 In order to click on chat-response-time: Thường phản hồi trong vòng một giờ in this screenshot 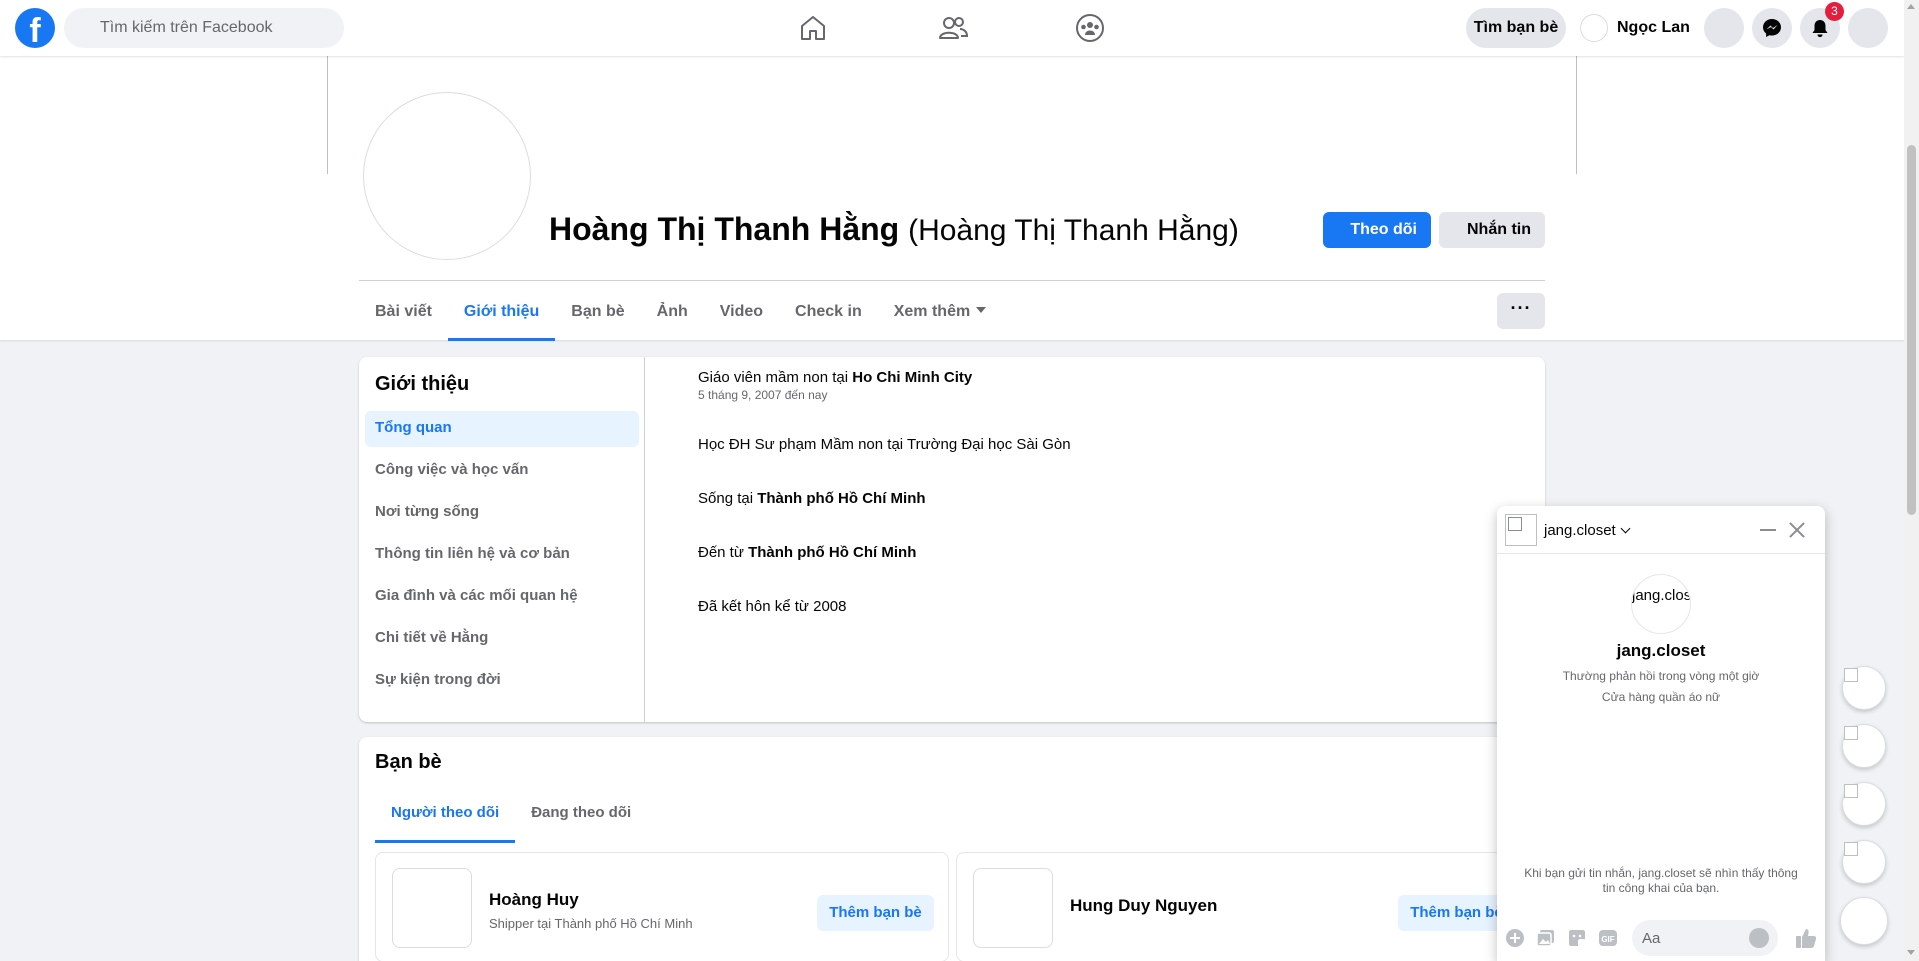, I will do `click(1661, 676)`.